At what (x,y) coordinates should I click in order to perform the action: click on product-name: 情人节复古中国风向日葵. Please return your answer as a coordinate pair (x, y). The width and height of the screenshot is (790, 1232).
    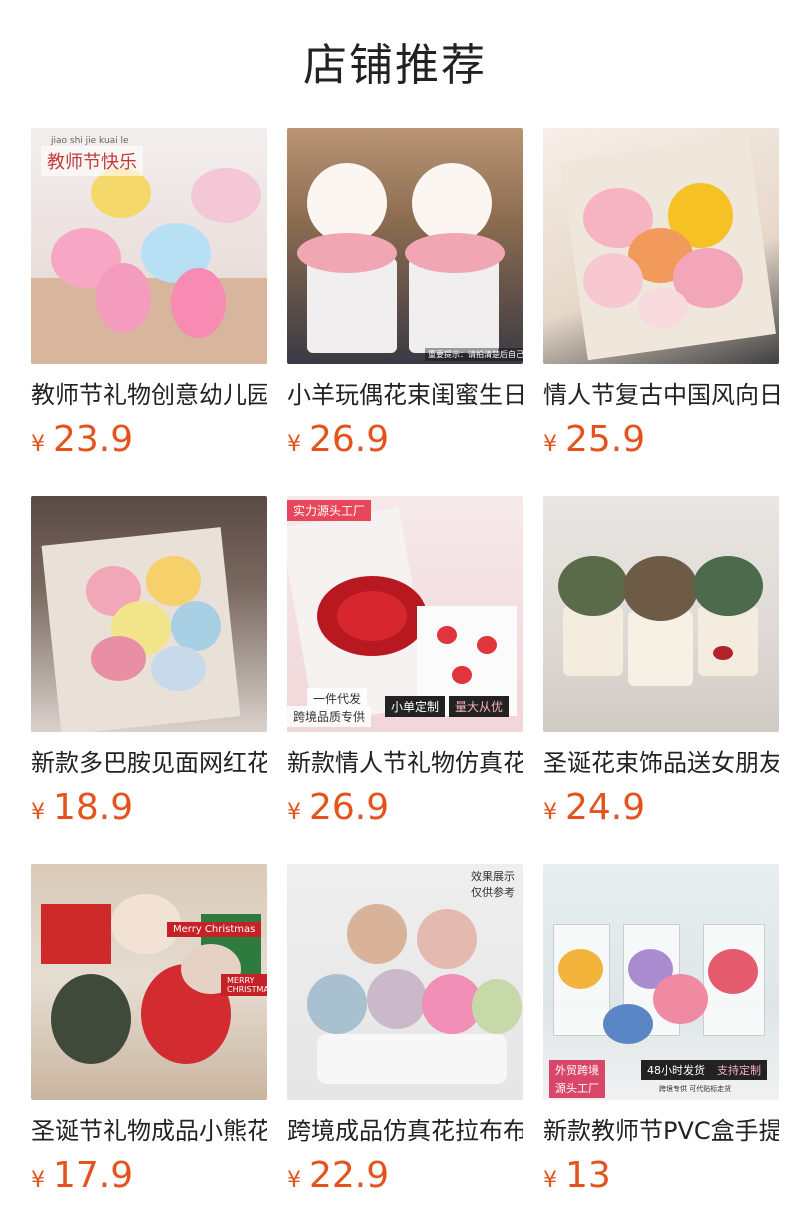
    Looking at the image, I should click on (661, 395).